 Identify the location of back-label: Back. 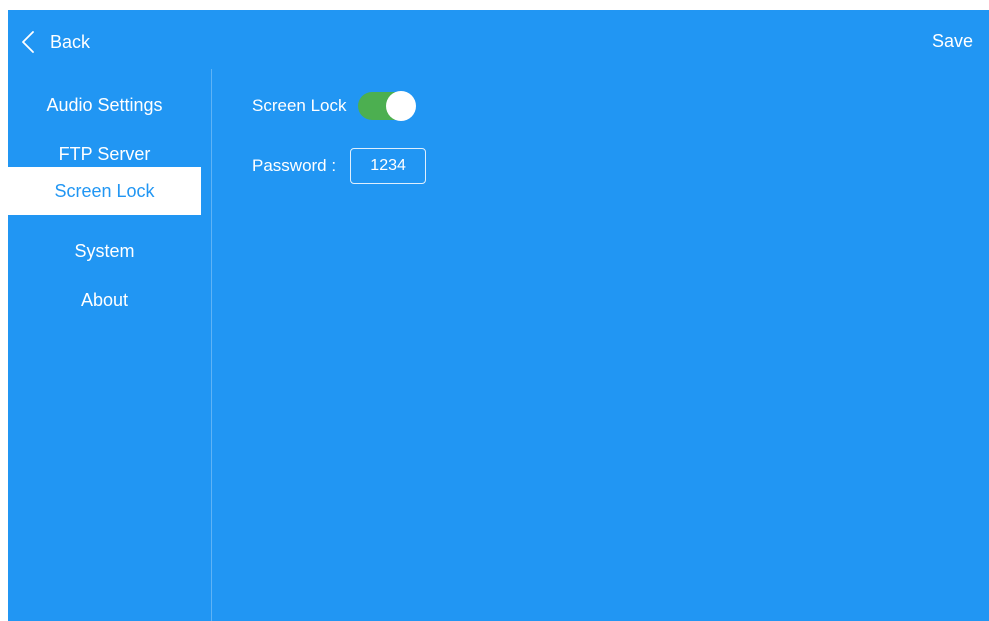
(70, 42).